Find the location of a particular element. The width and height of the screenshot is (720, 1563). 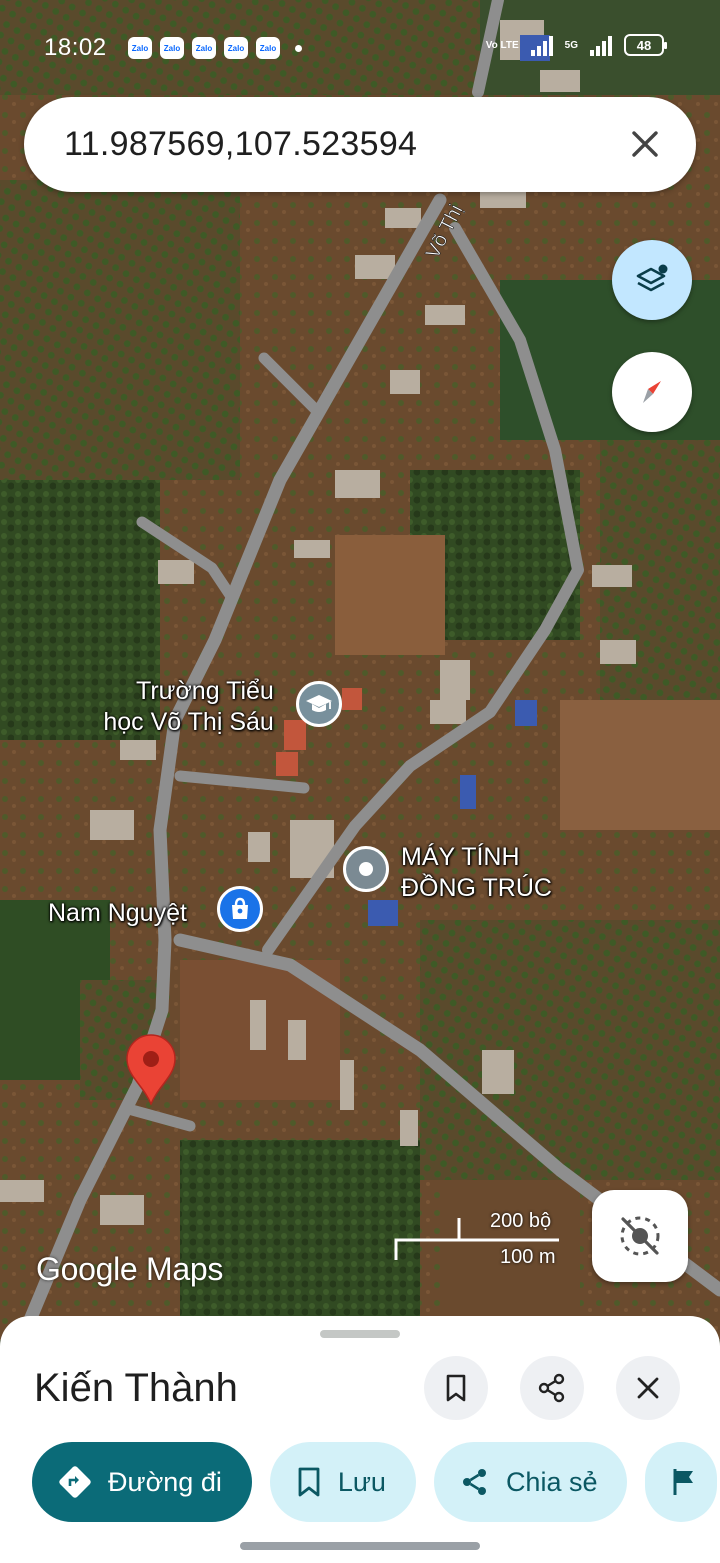

poi-label-line: ĐỒNG TRÚC is located at coordinates (476, 888).